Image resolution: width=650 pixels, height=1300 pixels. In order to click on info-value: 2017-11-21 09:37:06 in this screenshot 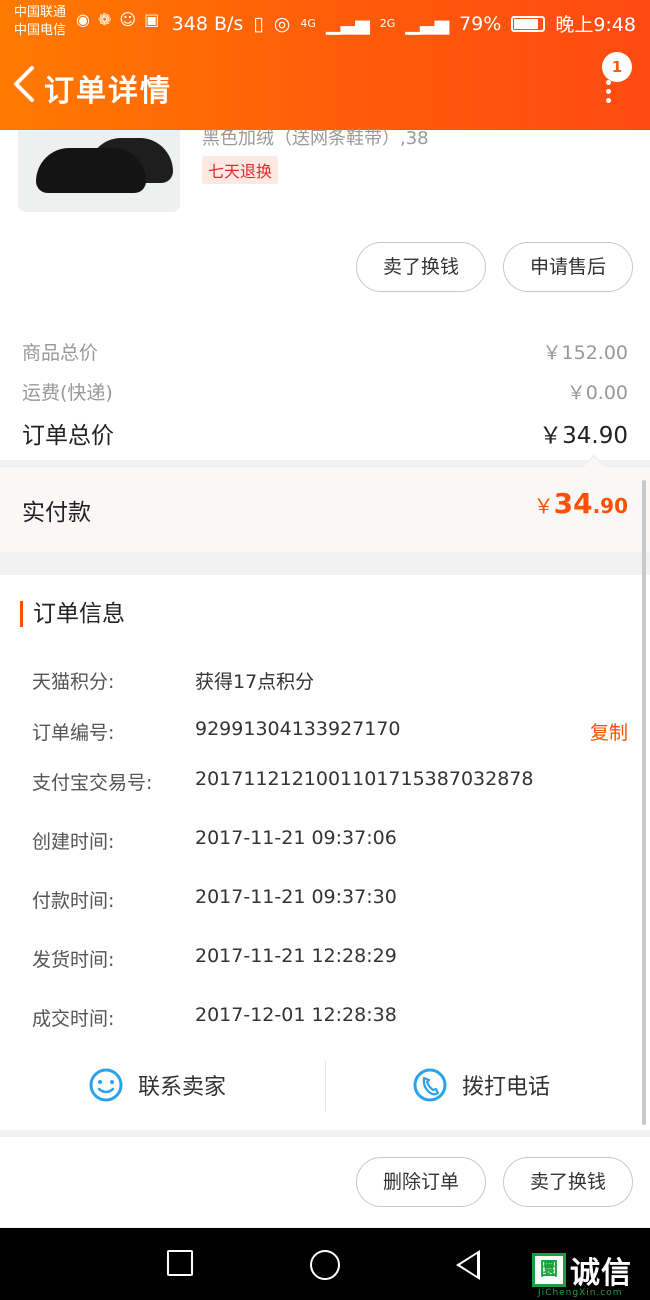, I will do `click(296, 838)`.